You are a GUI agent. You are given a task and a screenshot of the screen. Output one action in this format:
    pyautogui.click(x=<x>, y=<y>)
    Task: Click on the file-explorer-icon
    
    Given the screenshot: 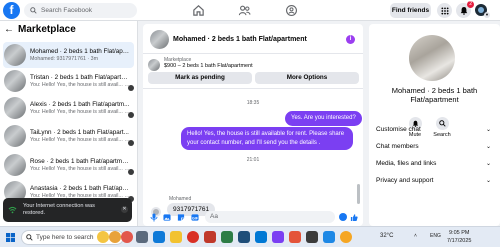 What is the action you would take?
    pyautogui.click(x=176, y=237)
    